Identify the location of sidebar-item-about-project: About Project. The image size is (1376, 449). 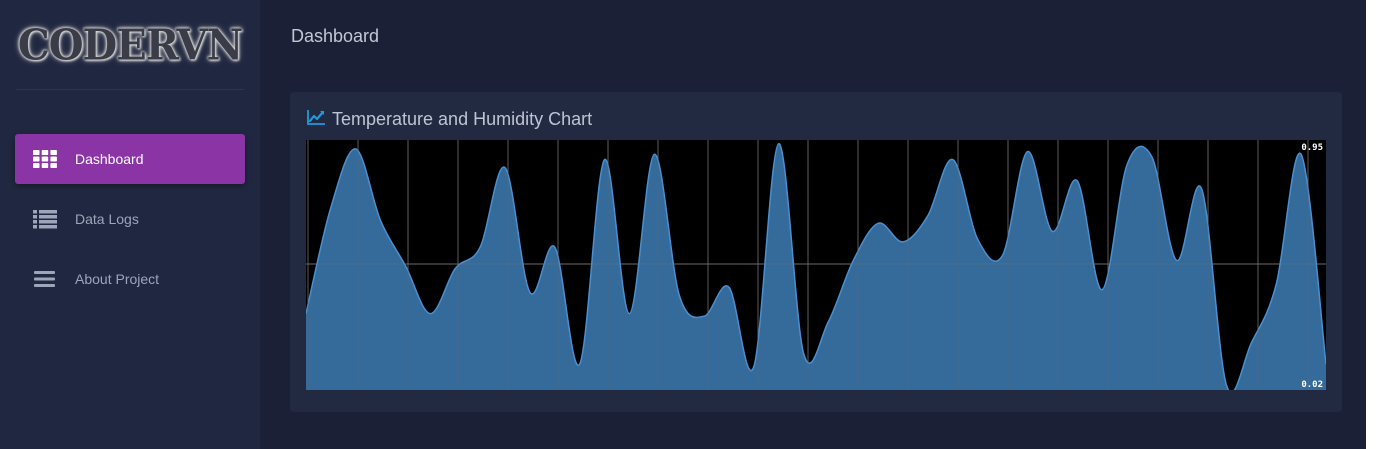
(130, 279).